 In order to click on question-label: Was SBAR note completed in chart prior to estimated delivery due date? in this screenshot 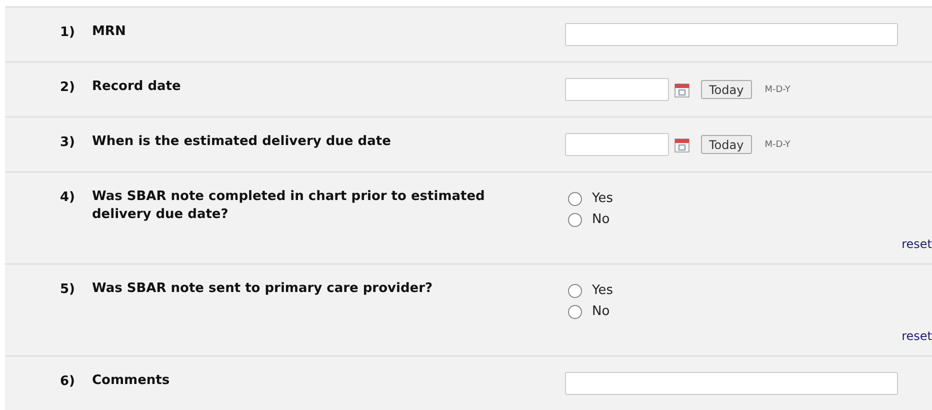, I will do `click(289, 206)`.